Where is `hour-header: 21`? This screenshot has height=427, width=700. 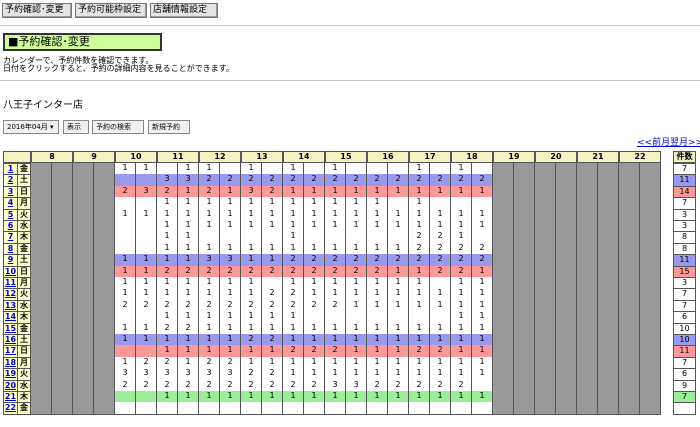 hour-header: 21 is located at coordinates (598, 157).